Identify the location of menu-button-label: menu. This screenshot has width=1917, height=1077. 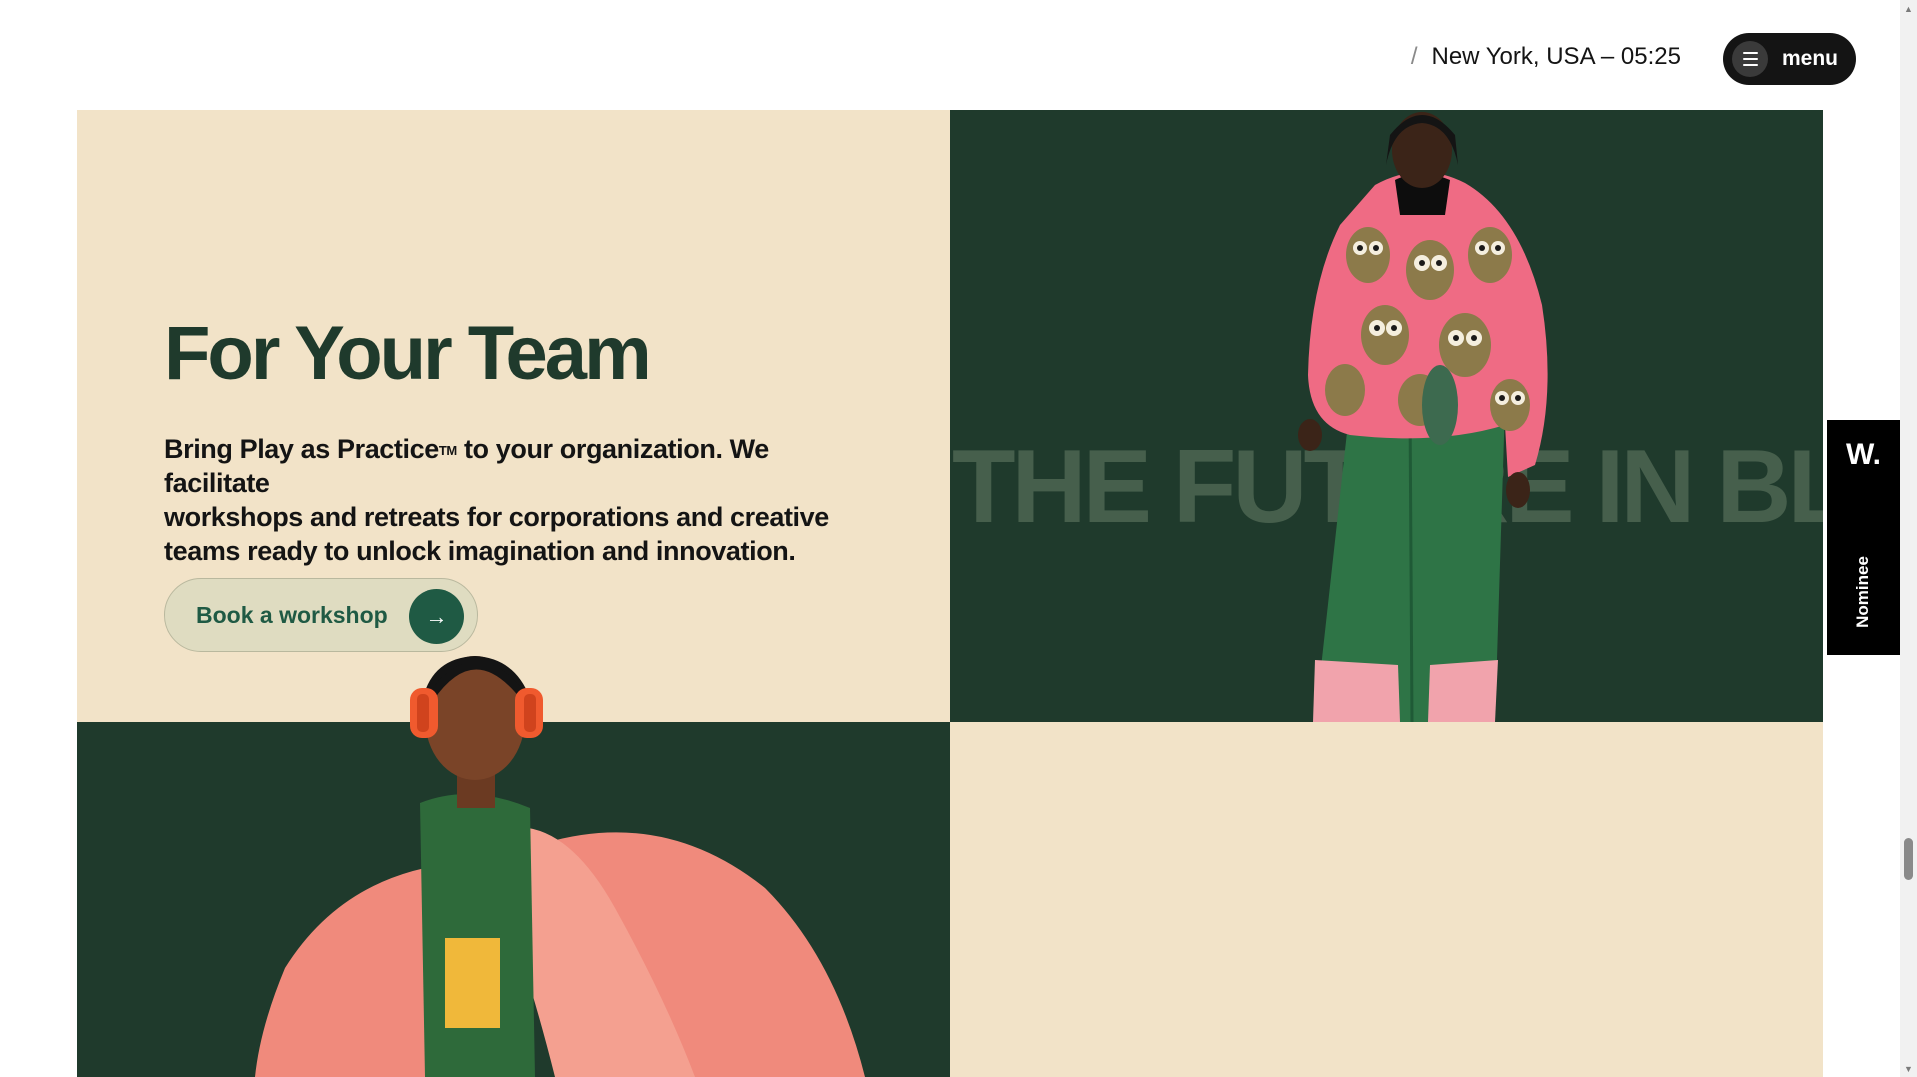
(1810, 58).